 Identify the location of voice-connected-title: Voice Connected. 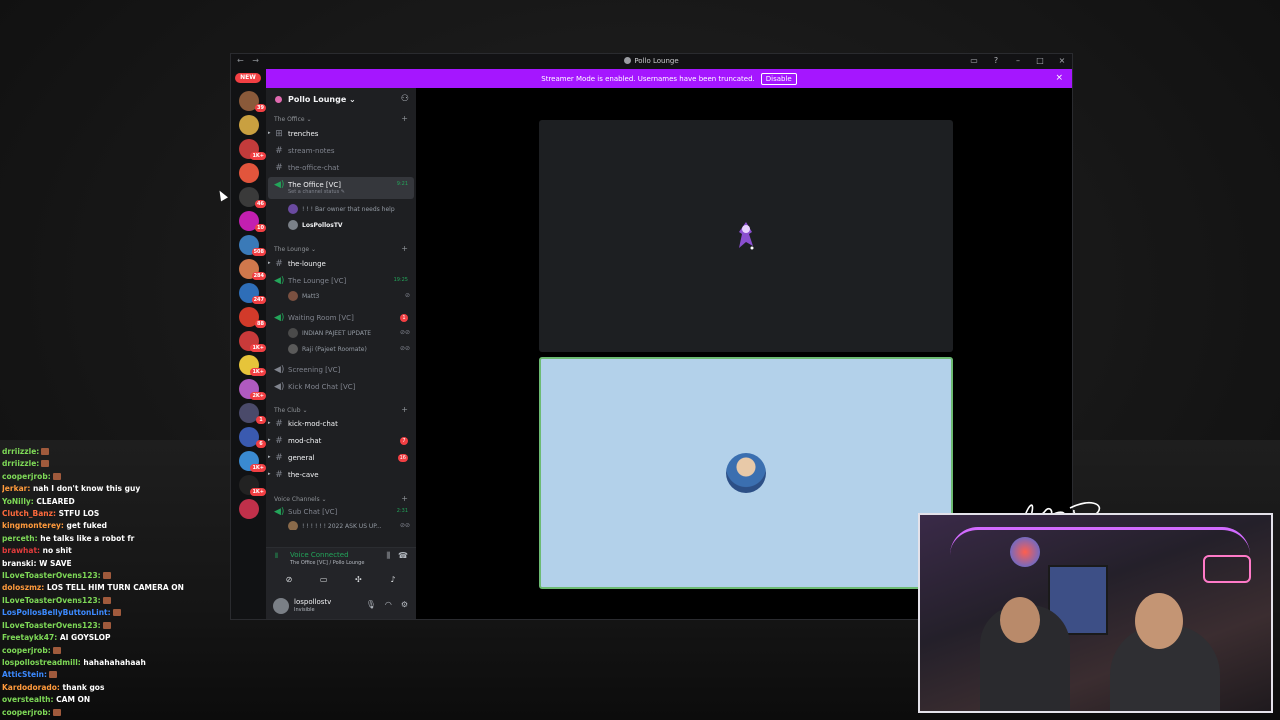
(319, 555).